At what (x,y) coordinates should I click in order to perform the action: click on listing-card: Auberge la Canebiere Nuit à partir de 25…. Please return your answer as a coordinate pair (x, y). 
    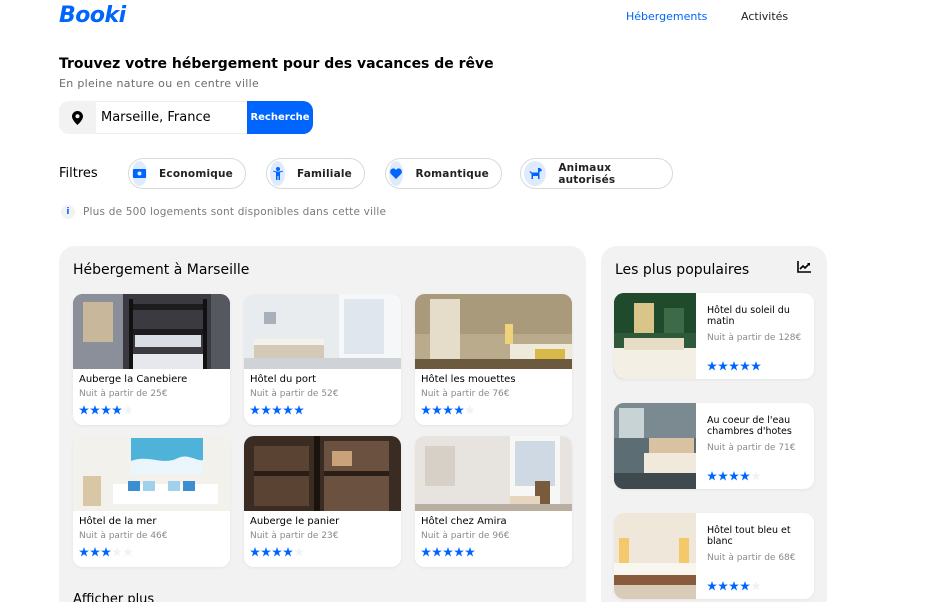
    Looking at the image, I should click on (151, 359).